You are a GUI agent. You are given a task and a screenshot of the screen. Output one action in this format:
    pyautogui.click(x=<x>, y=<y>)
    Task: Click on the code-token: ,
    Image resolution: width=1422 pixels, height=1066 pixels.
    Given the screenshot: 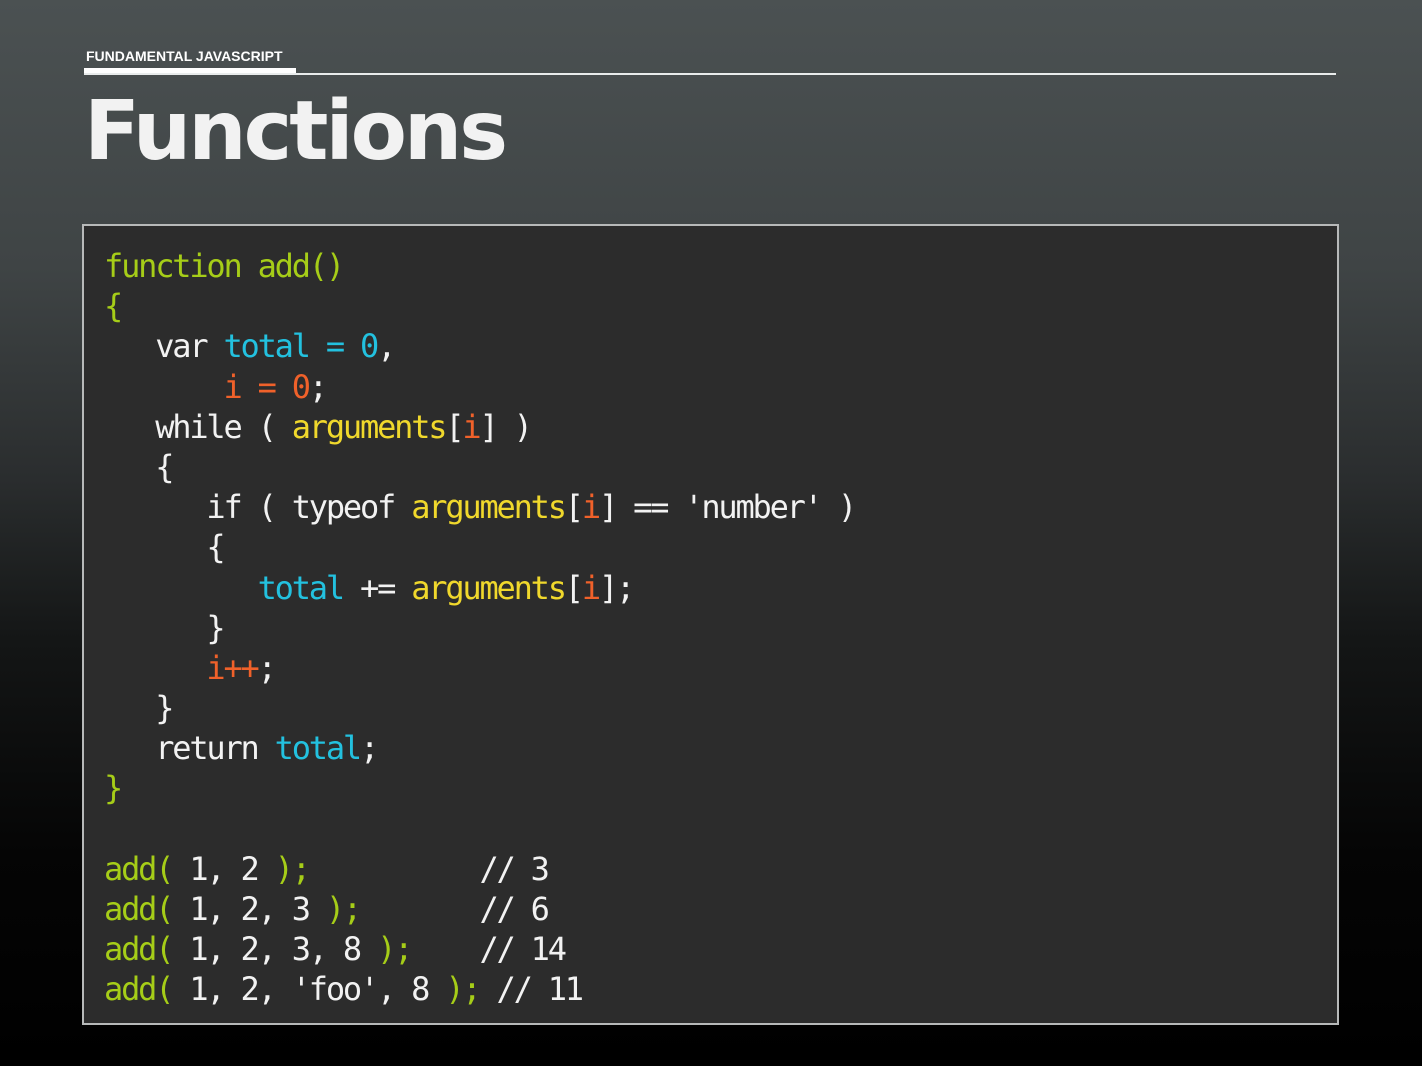 What is the action you would take?
    pyautogui.click(x=386, y=346)
    